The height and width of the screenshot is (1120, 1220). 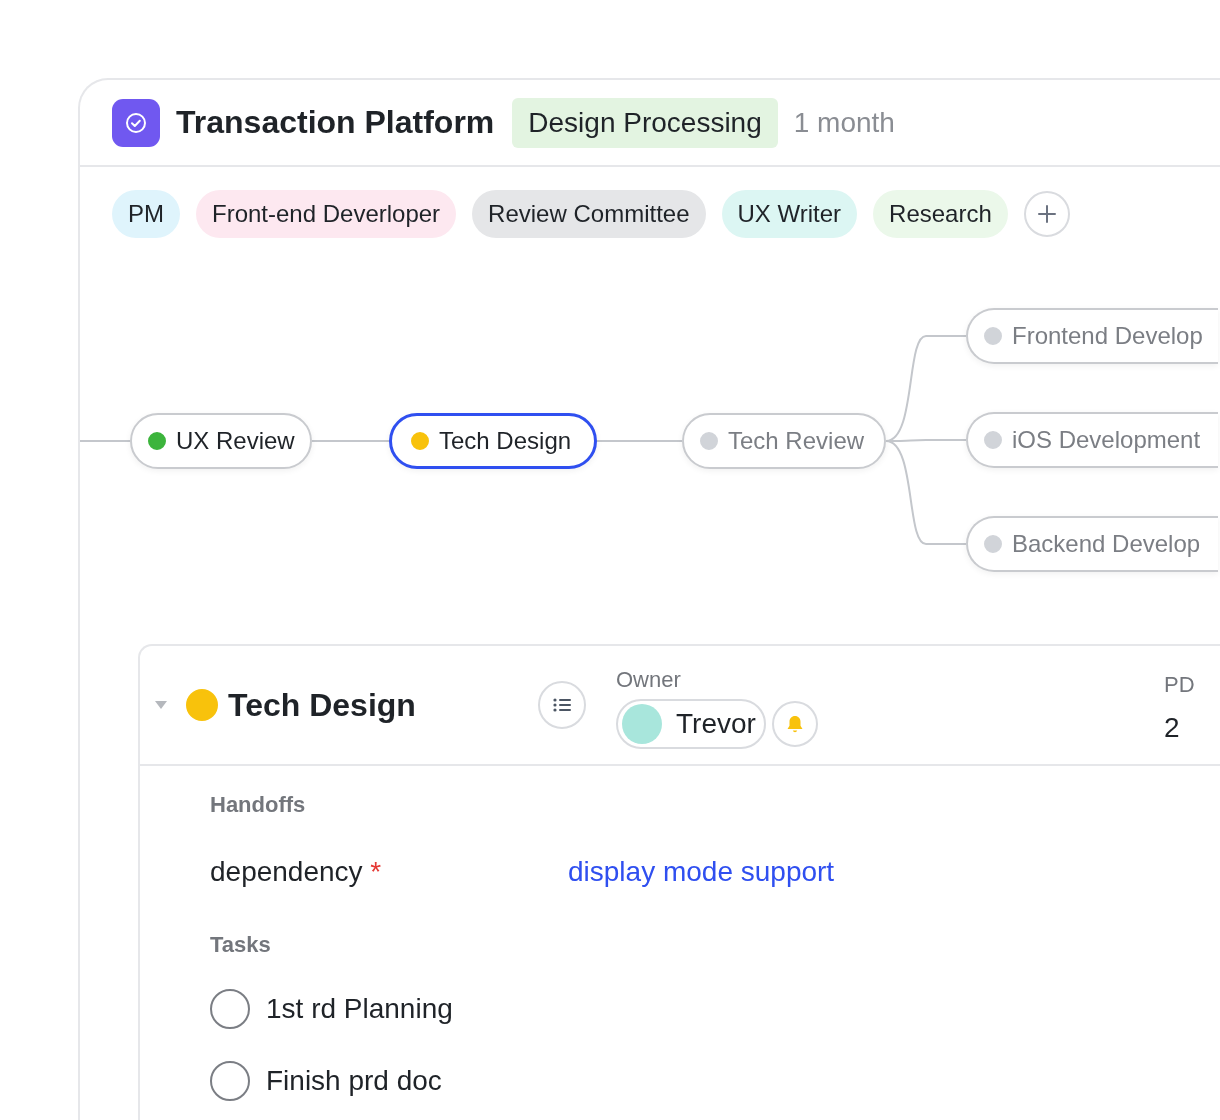 What do you see at coordinates (505, 441) in the screenshot?
I see `node-label: Tech Design` at bounding box center [505, 441].